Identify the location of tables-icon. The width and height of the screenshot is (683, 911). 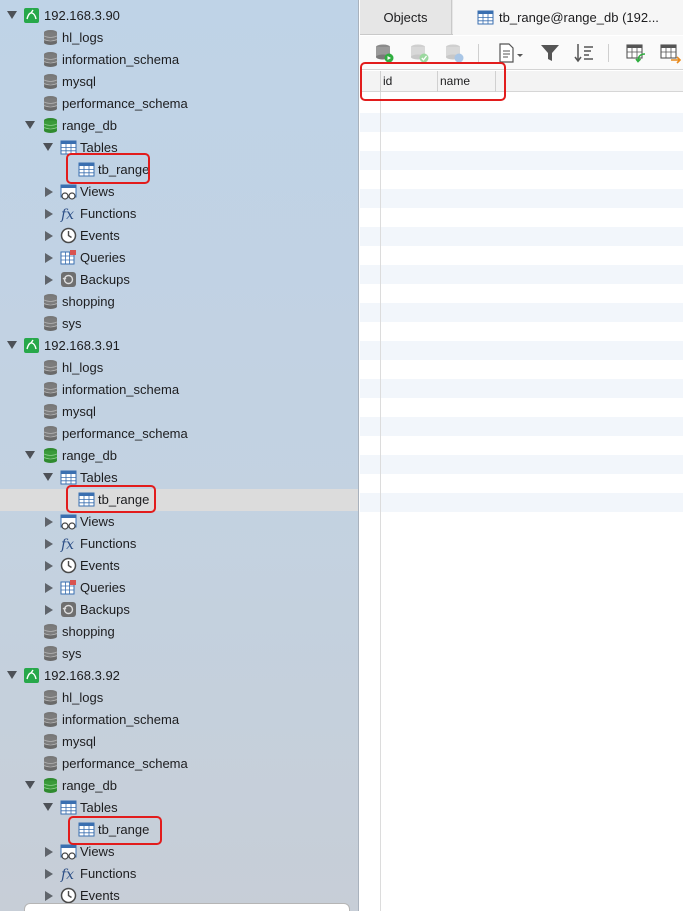
(68, 147).